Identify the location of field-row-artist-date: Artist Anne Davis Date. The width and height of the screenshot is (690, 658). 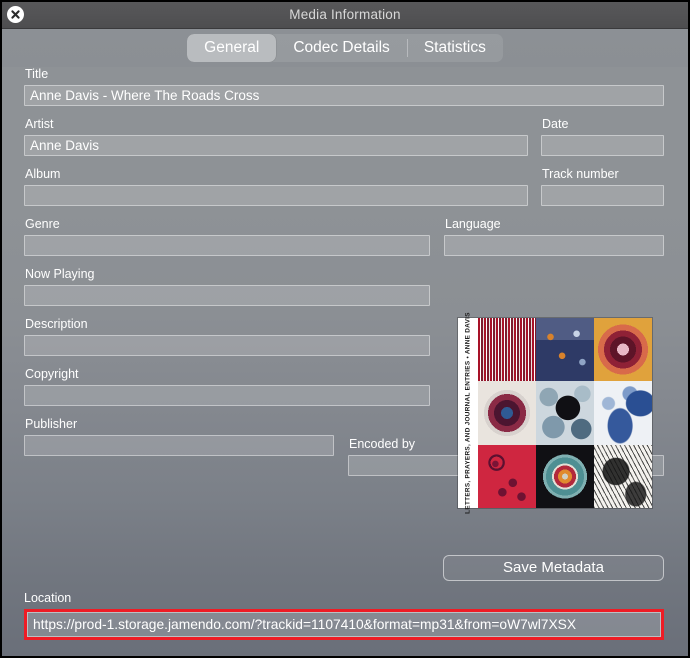
(345, 136).